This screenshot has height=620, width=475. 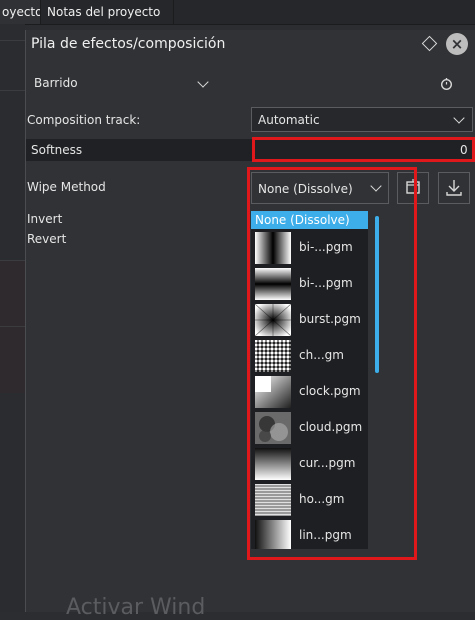 What do you see at coordinates (250, 150) in the screenshot?
I see `softness-row: Softness 0` at bounding box center [250, 150].